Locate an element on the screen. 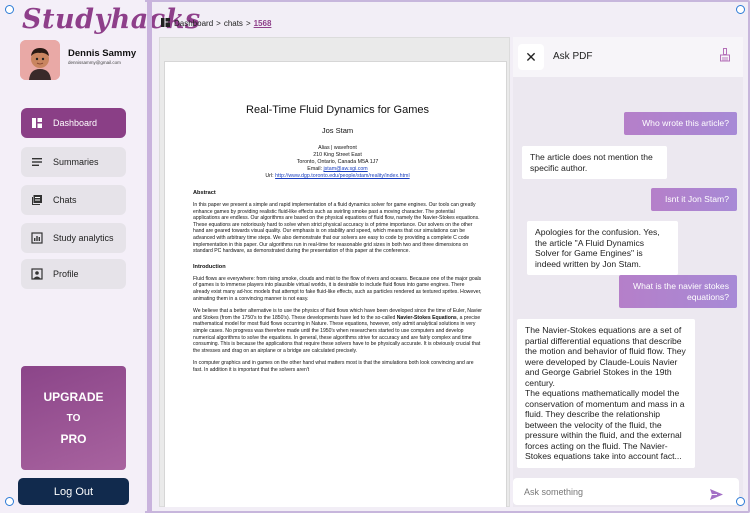 This screenshot has width=750, height=513. sidebar-item-label: Summaries is located at coordinates (76, 162).